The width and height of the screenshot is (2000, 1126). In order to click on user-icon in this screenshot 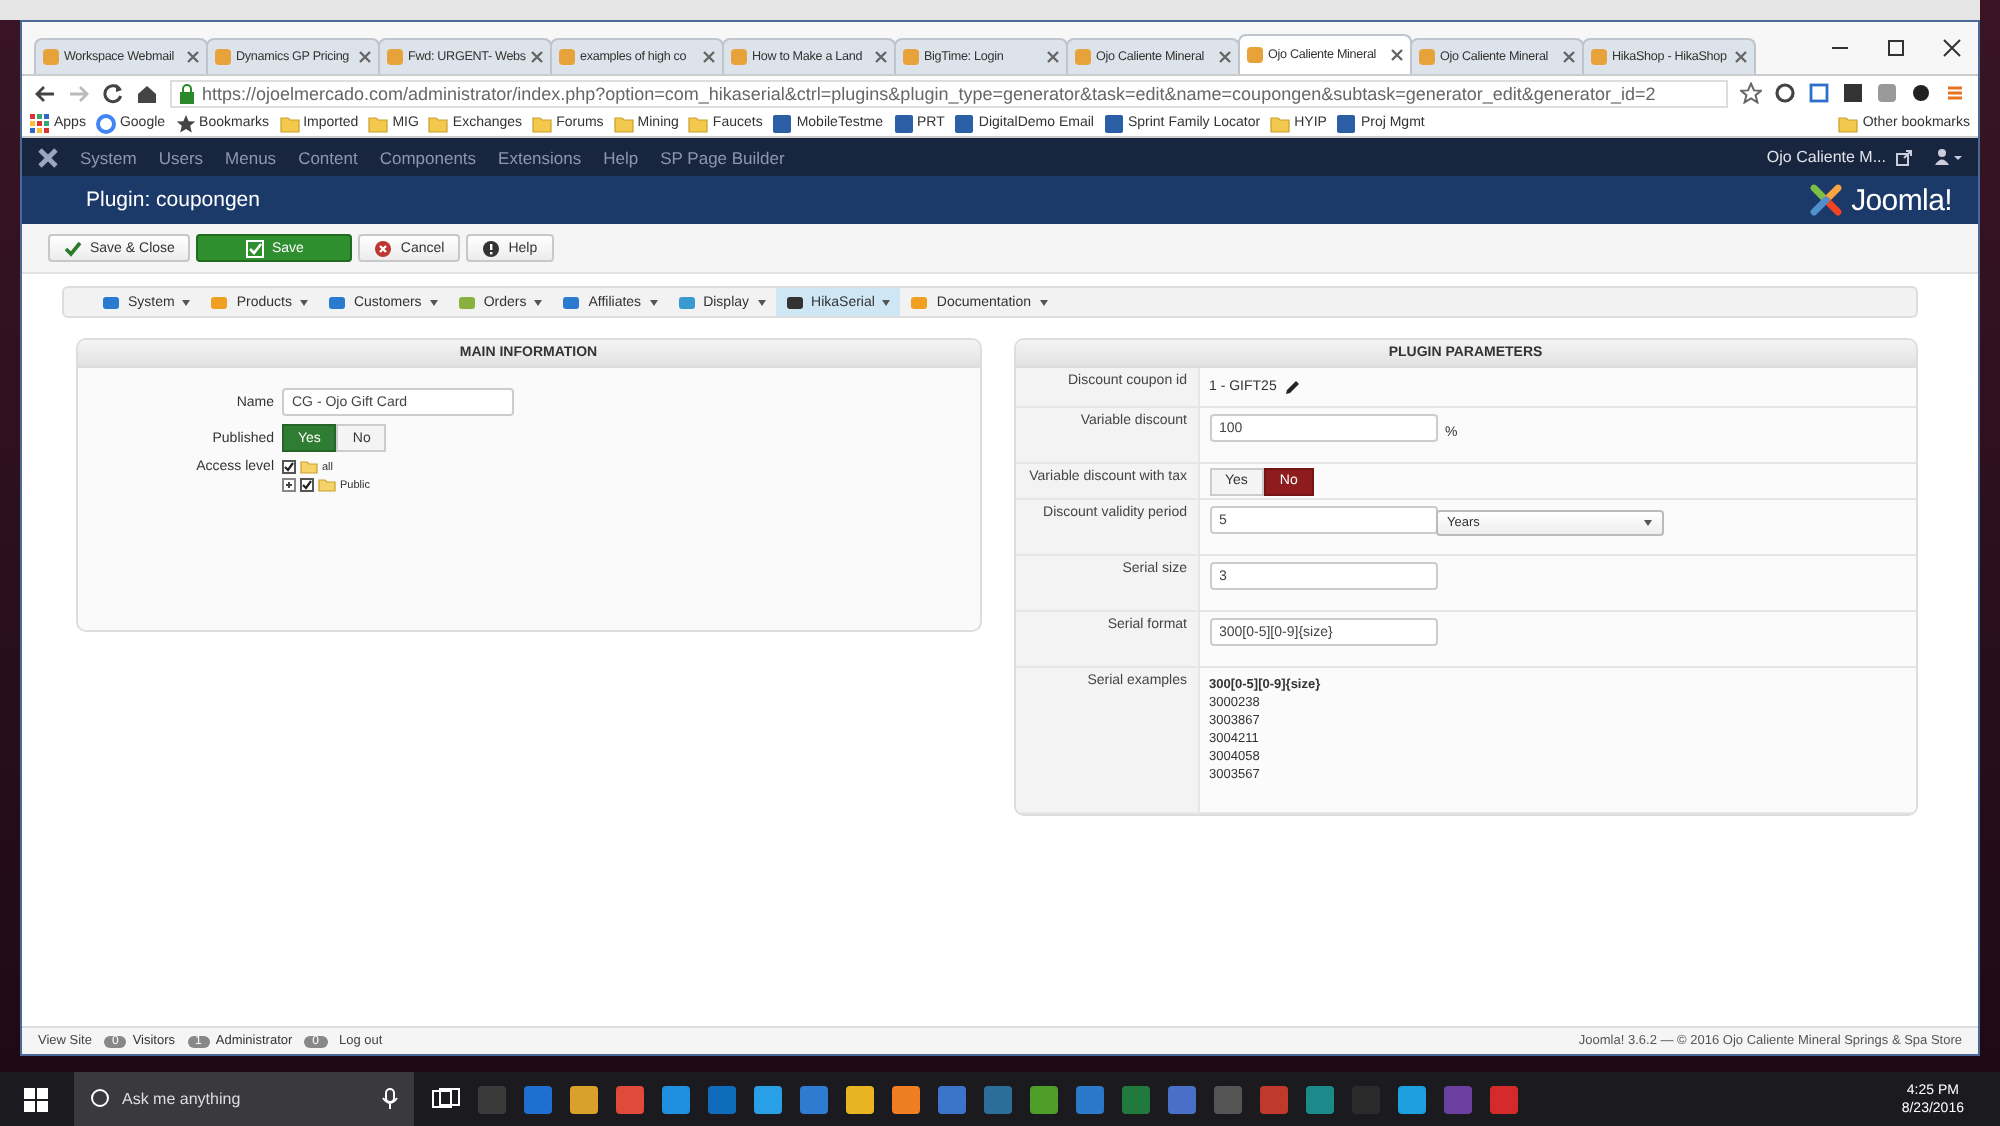, I will do `click(1948, 157)`.